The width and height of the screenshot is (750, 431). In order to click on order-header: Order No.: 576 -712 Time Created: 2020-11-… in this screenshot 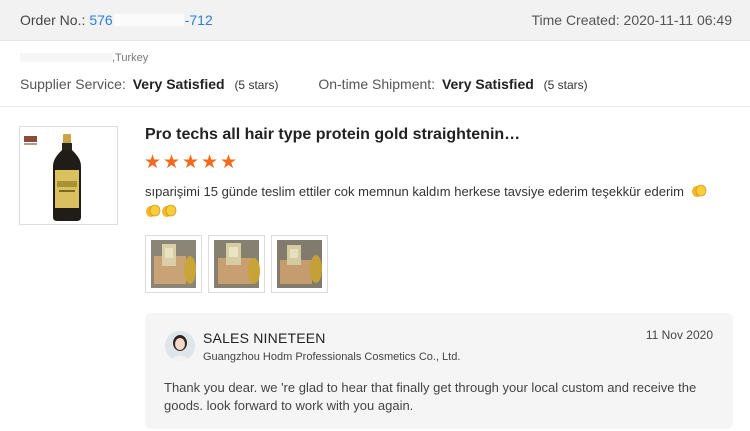, I will do `click(375, 20)`.